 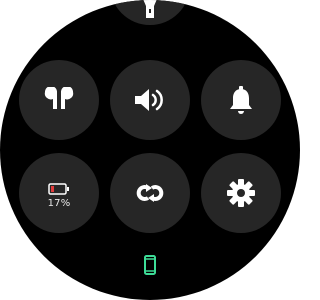 What do you see at coordinates (150, 9) in the screenshot?
I see `flashlight-icon` at bounding box center [150, 9].